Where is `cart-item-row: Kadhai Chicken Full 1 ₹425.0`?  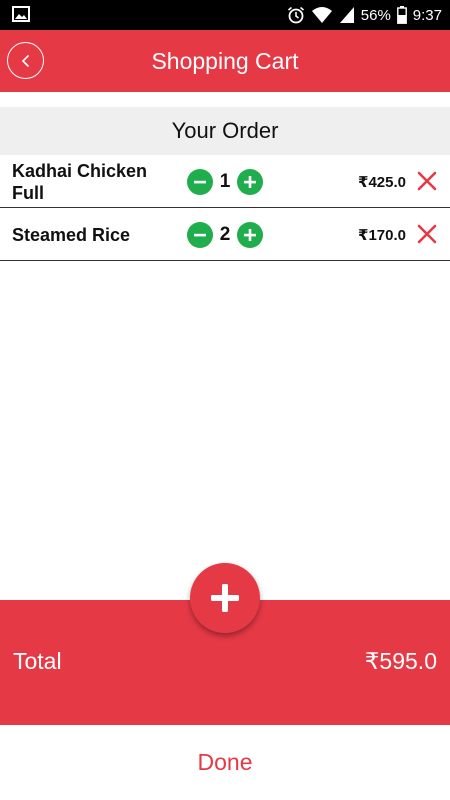 cart-item-row: Kadhai Chicken Full 1 ₹425.0 is located at coordinates (225, 181).